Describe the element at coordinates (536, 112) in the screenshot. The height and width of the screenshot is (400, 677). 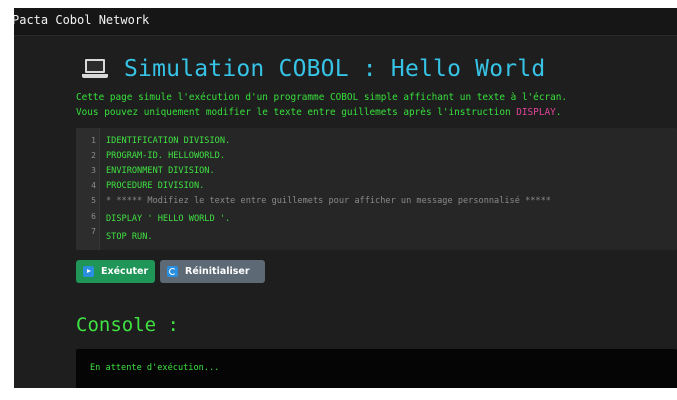
I see `display-keyword: DISPLAY` at that location.